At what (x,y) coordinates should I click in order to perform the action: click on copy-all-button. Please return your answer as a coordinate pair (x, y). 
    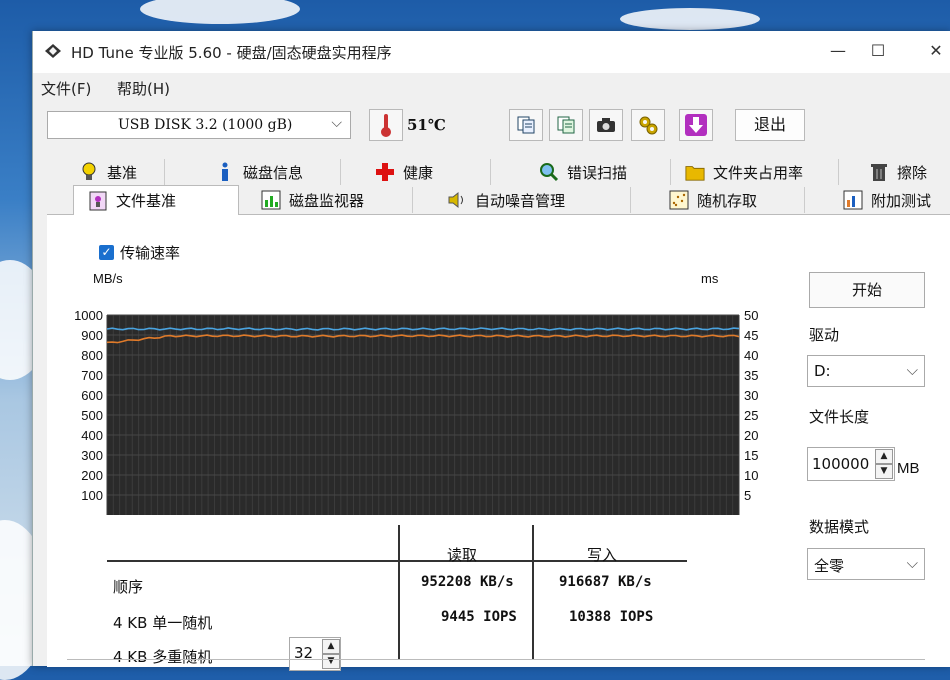
    Looking at the image, I should click on (566, 125).